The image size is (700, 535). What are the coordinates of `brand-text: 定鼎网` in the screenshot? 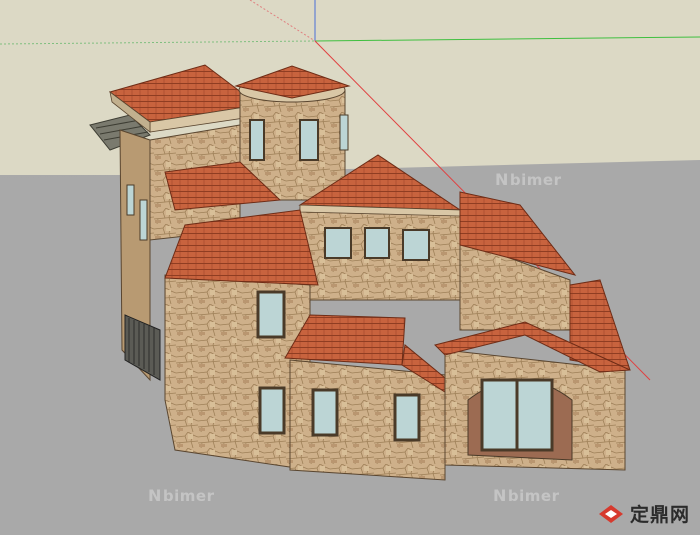 It's located at (659, 515).